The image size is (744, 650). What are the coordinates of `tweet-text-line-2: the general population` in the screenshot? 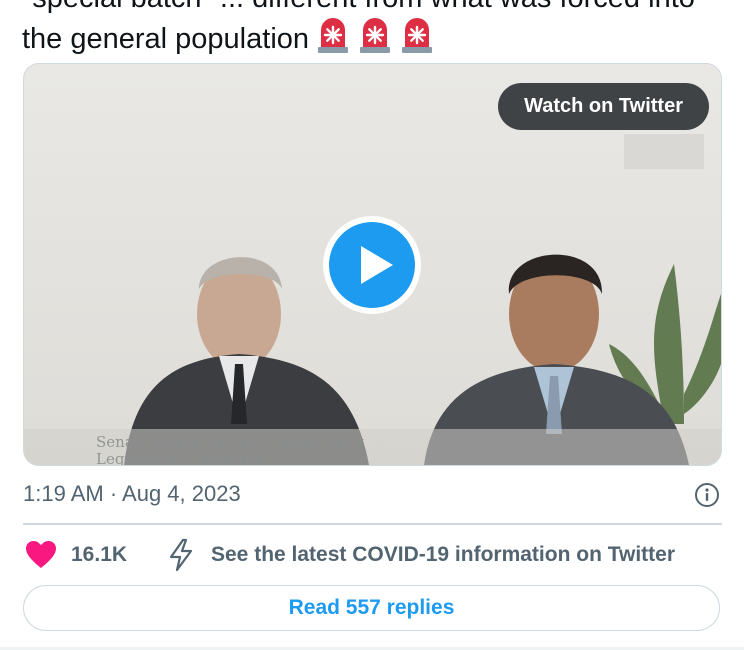 It's located at (382, 41).